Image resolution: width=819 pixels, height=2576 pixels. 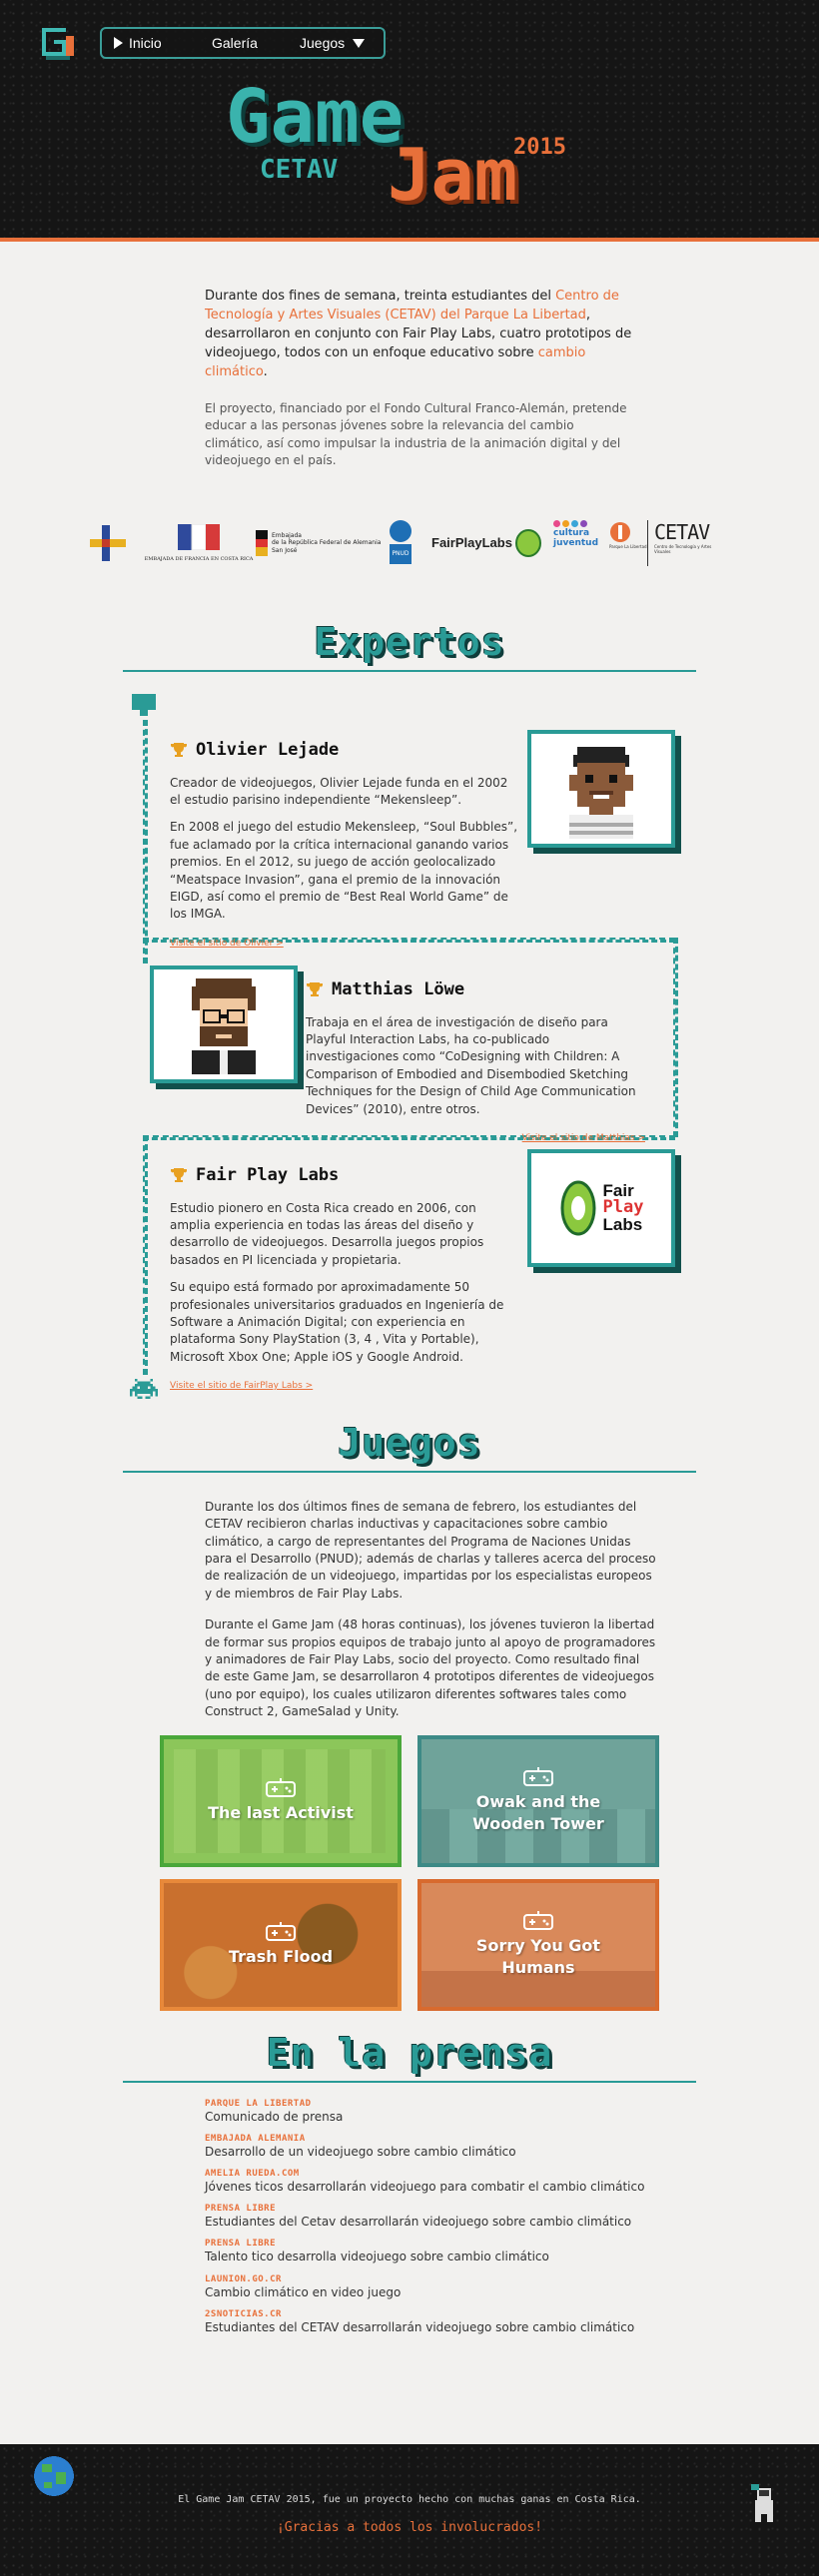 I want to click on title-word-jam: Jam, so click(x=452, y=175).